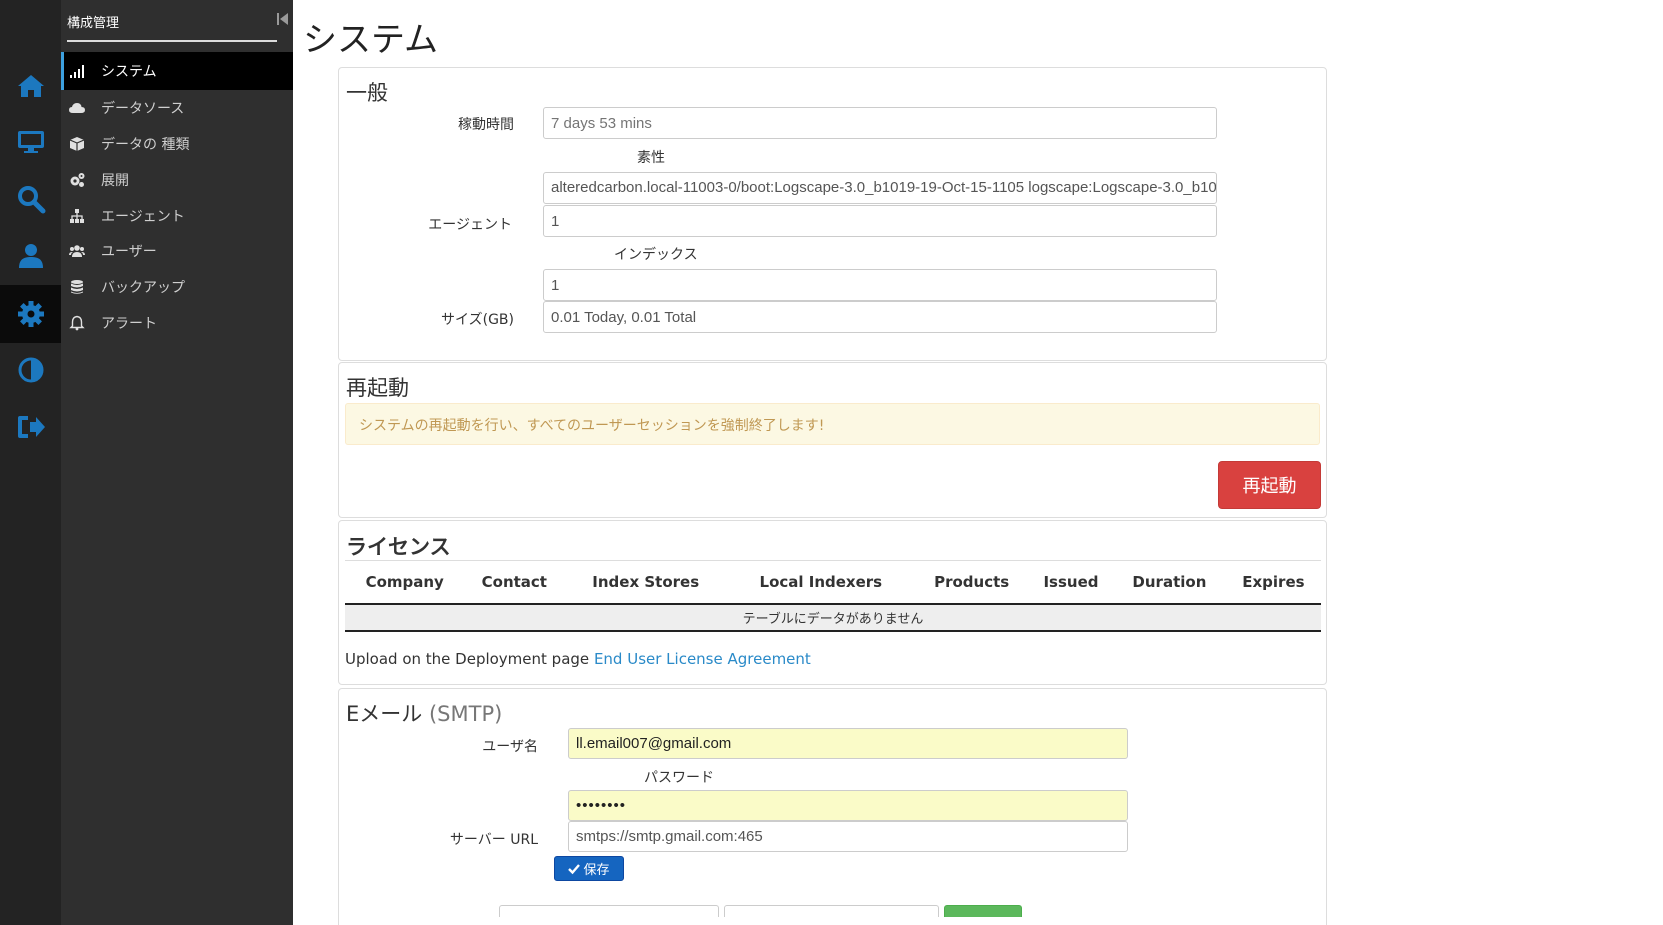 The height and width of the screenshot is (925, 1663). I want to click on database-icon, so click(77, 287).